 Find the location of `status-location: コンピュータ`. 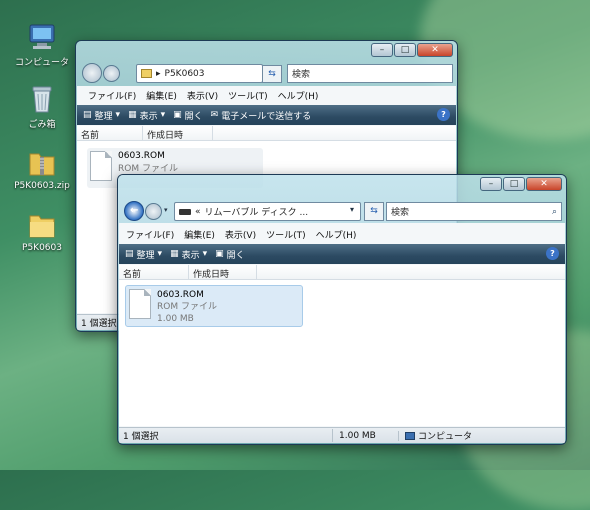

status-location: コンピュータ is located at coordinates (445, 437).